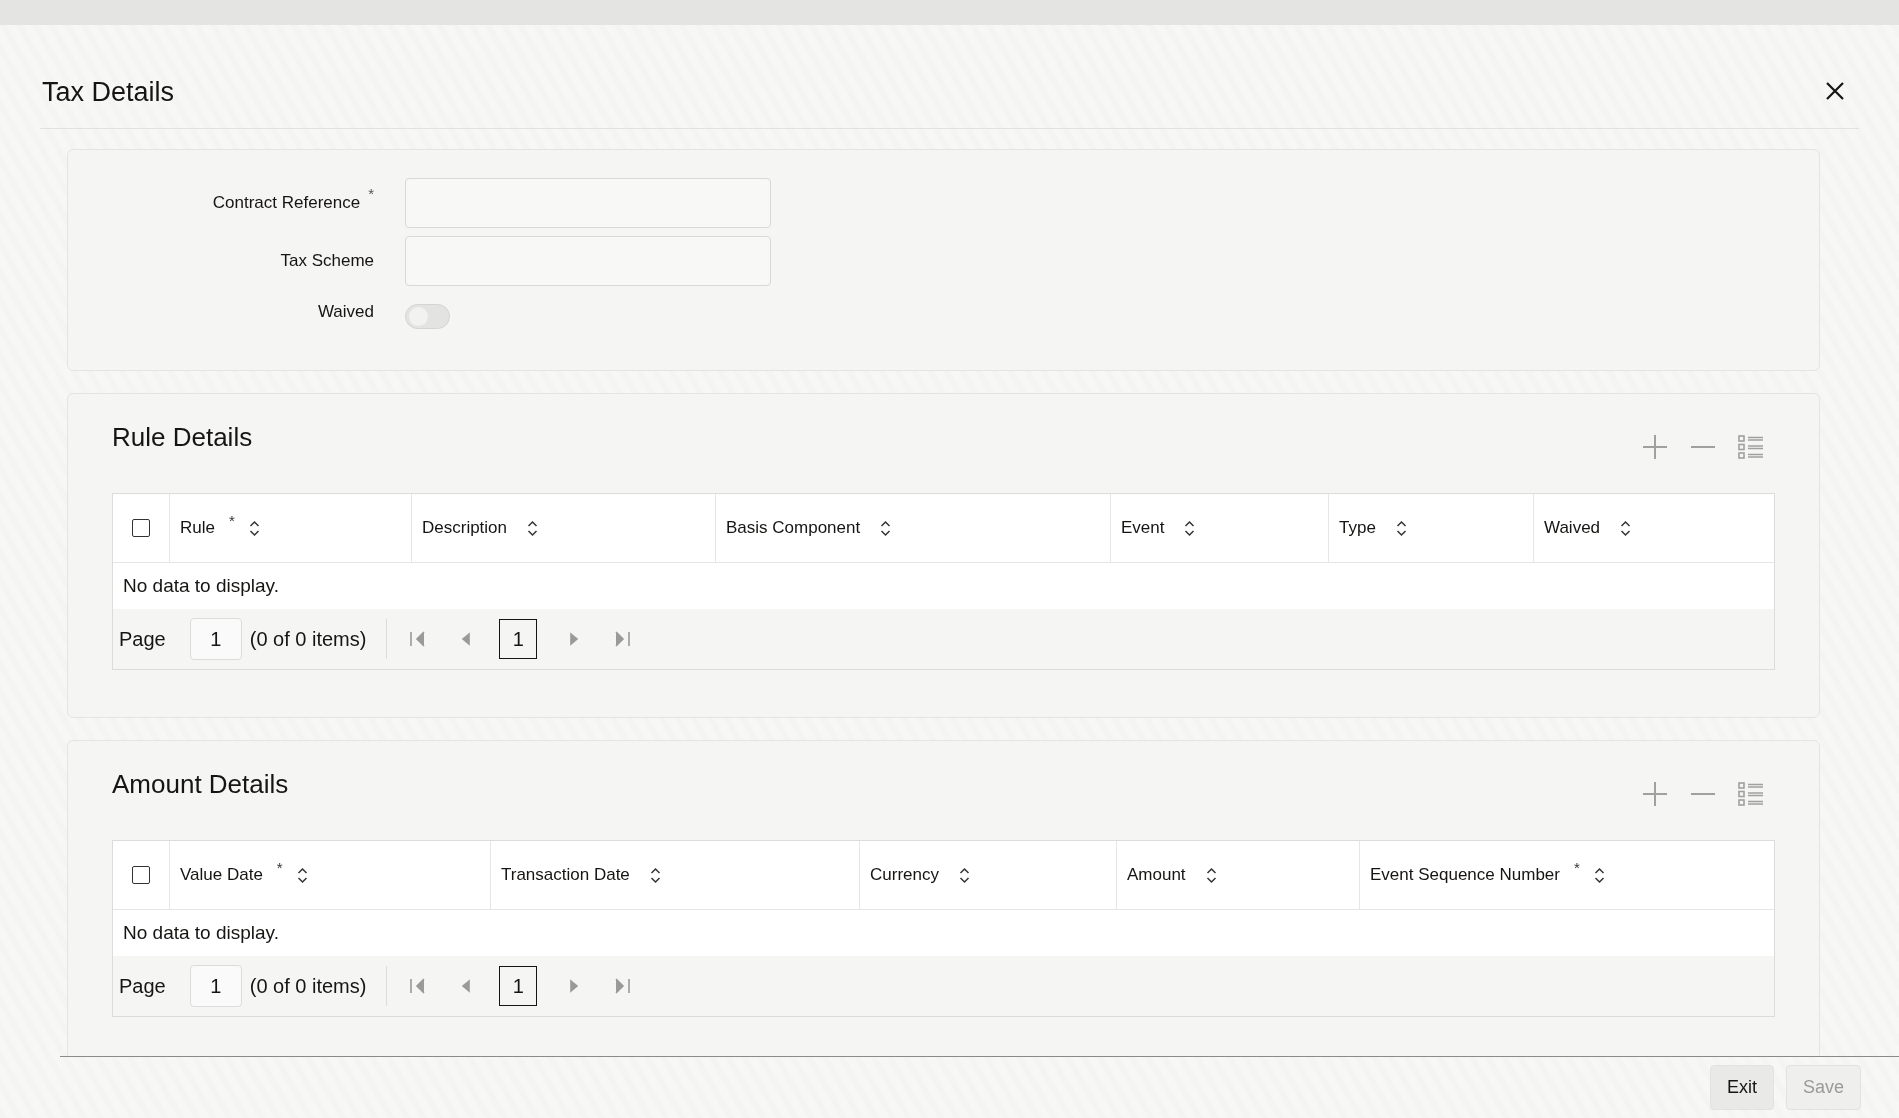 This screenshot has width=1899, height=1118. Describe the element at coordinates (1741, 1087) in the screenshot. I see `exit-button: Exit` at that location.